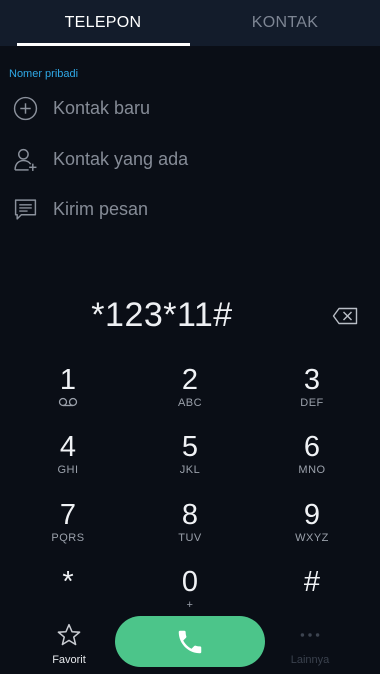 This screenshot has width=380, height=674. What do you see at coordinates (190, 159) in the screenshot?
I see `existing-contact-item: Kontak yang ada` at bounding box center [190, 159].